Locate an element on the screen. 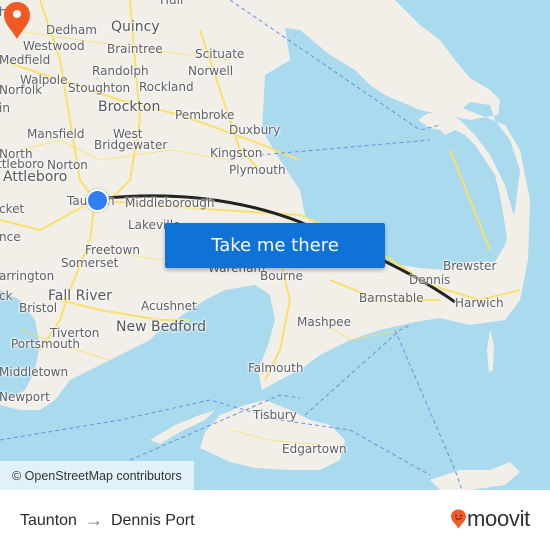 The height and width of the screenshot is (550, 550). take-me-there-button: Take me there is located at coordinates (275, 245).